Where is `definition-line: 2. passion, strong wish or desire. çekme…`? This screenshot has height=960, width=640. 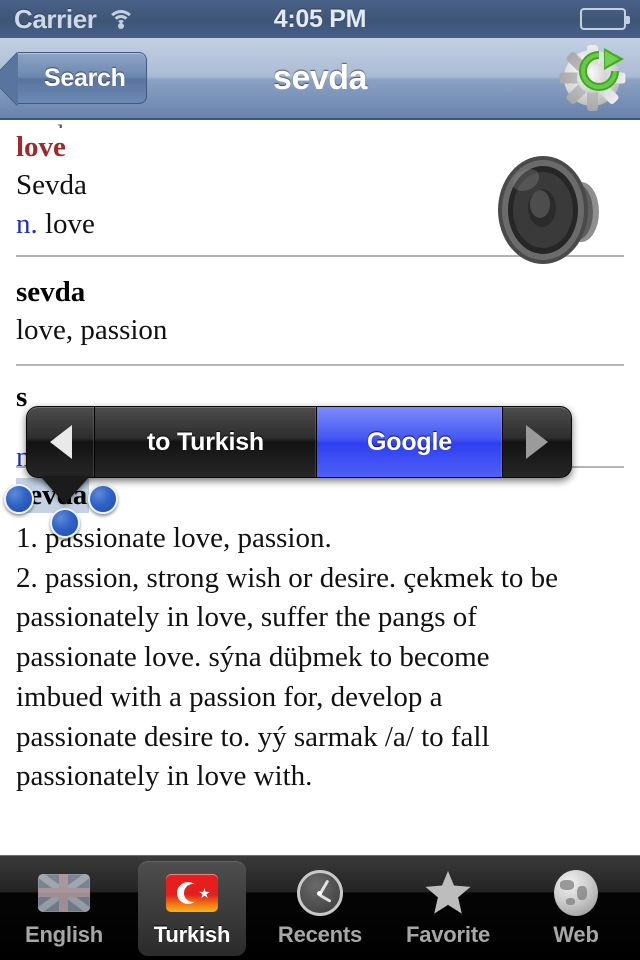 definition-line: 2. passion, strong wish or desire. çekme… is located at coordinates (287, 577).